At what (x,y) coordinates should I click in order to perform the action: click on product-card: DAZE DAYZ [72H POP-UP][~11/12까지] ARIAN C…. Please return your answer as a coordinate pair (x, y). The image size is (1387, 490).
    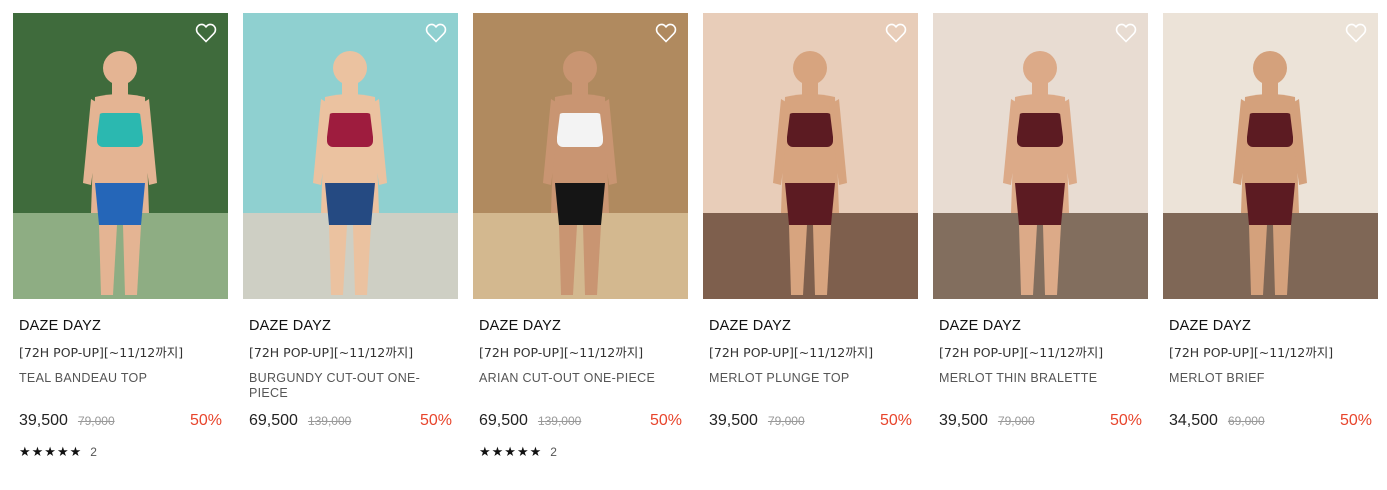
    Looking at the image, I should click on (580, 236).